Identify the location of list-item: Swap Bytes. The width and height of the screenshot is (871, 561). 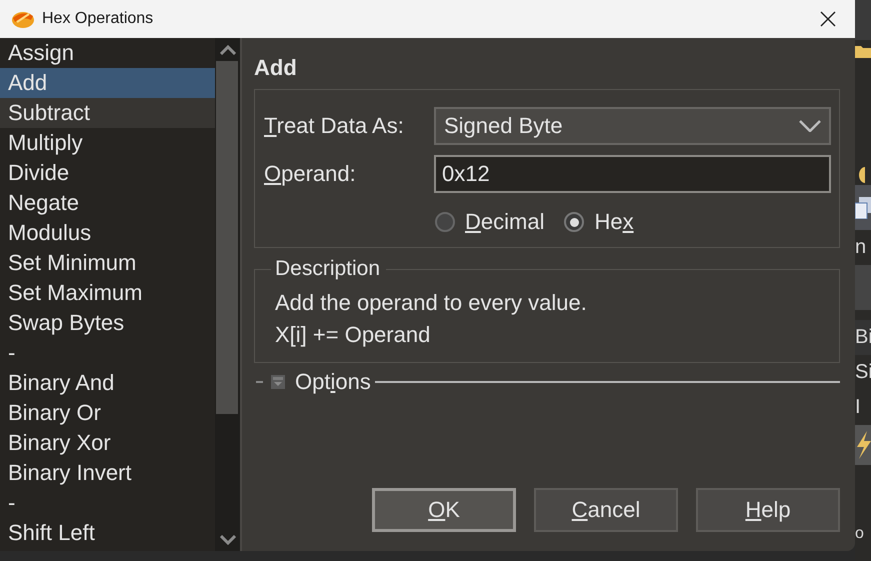
(107, 323).